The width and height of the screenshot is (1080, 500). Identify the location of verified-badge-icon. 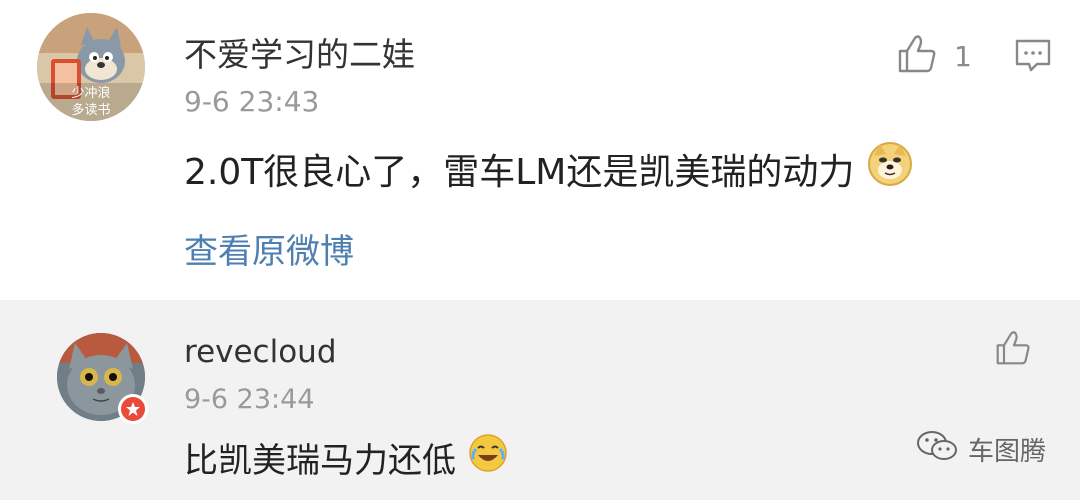
(133, 409).